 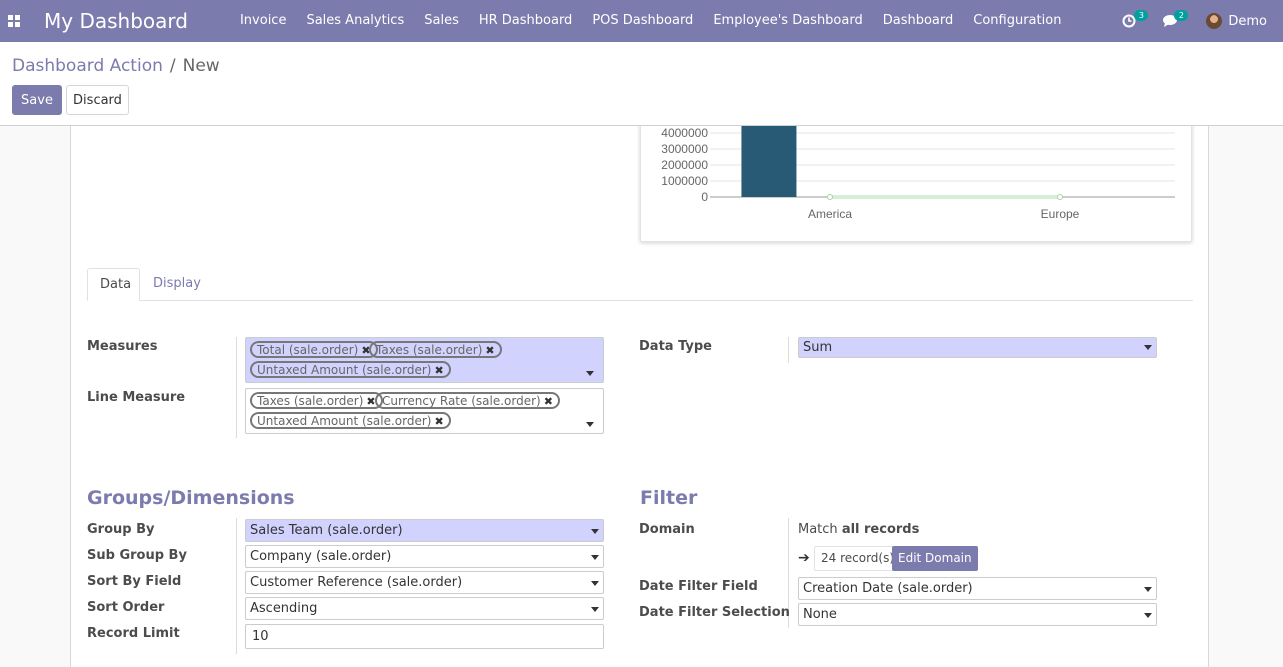 I want to click on menu-item-dashboard: Dashboard, so click(x=918, y=21).